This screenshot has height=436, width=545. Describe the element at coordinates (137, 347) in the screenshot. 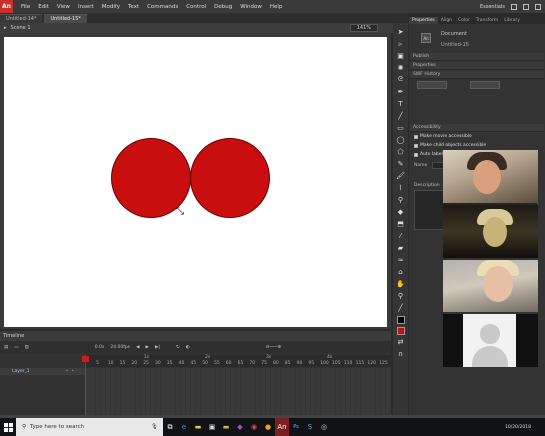

I see `step-back-icon: ◀` at that location.